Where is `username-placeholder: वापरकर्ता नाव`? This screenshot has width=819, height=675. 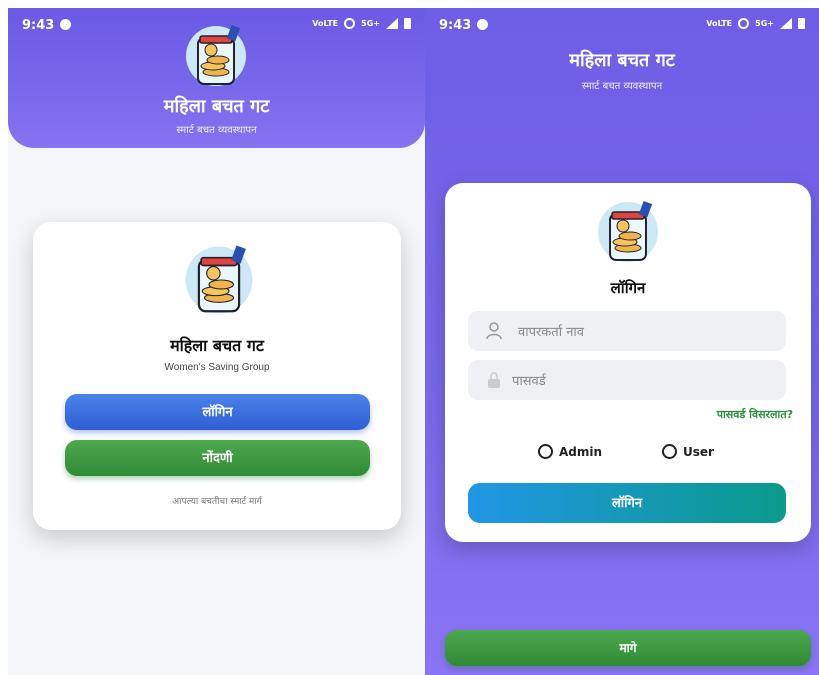 username-placeholder: वापरकर्ता नाव is located at coordinates (551, 332).